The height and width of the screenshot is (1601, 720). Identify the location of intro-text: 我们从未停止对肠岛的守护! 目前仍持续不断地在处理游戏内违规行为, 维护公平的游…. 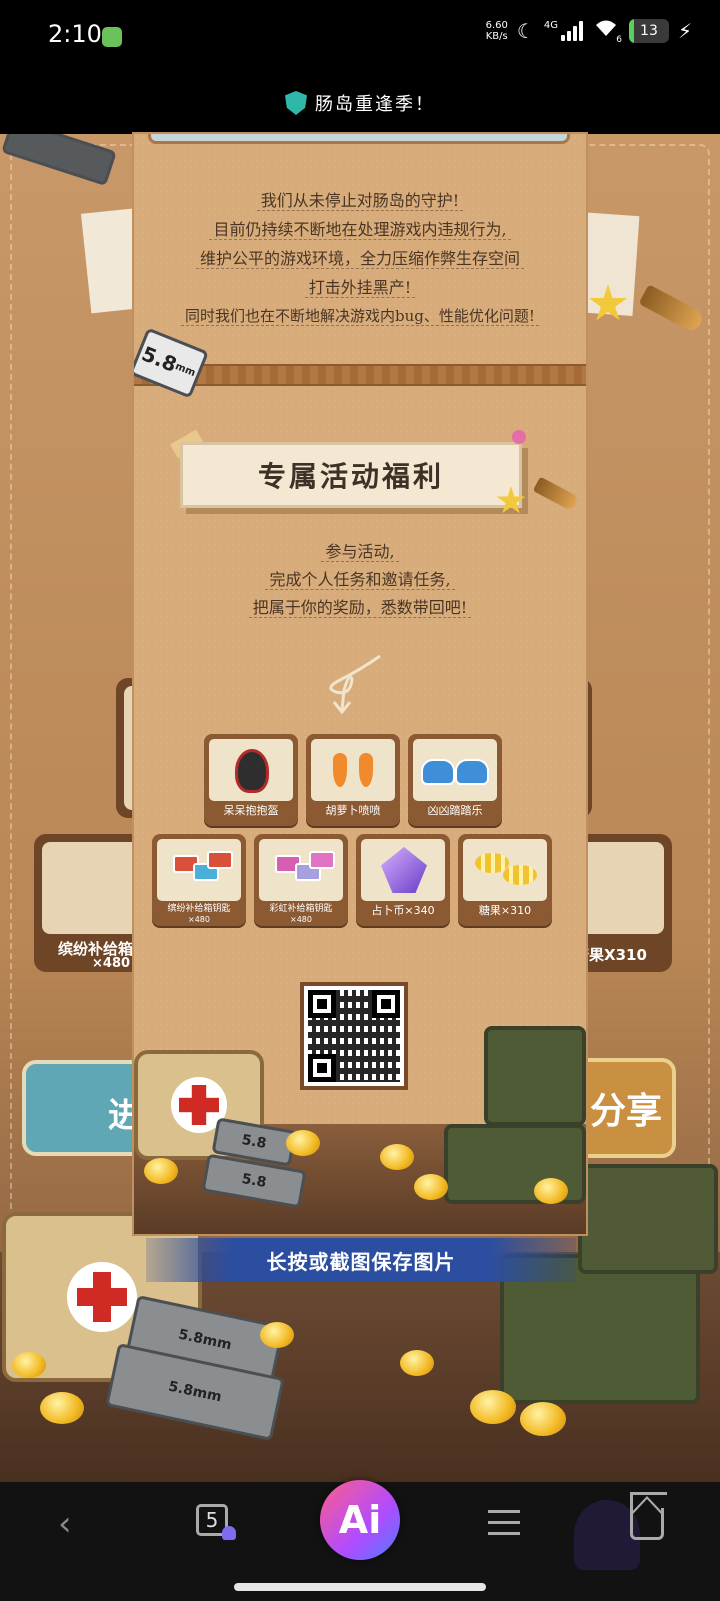
(360, 258).